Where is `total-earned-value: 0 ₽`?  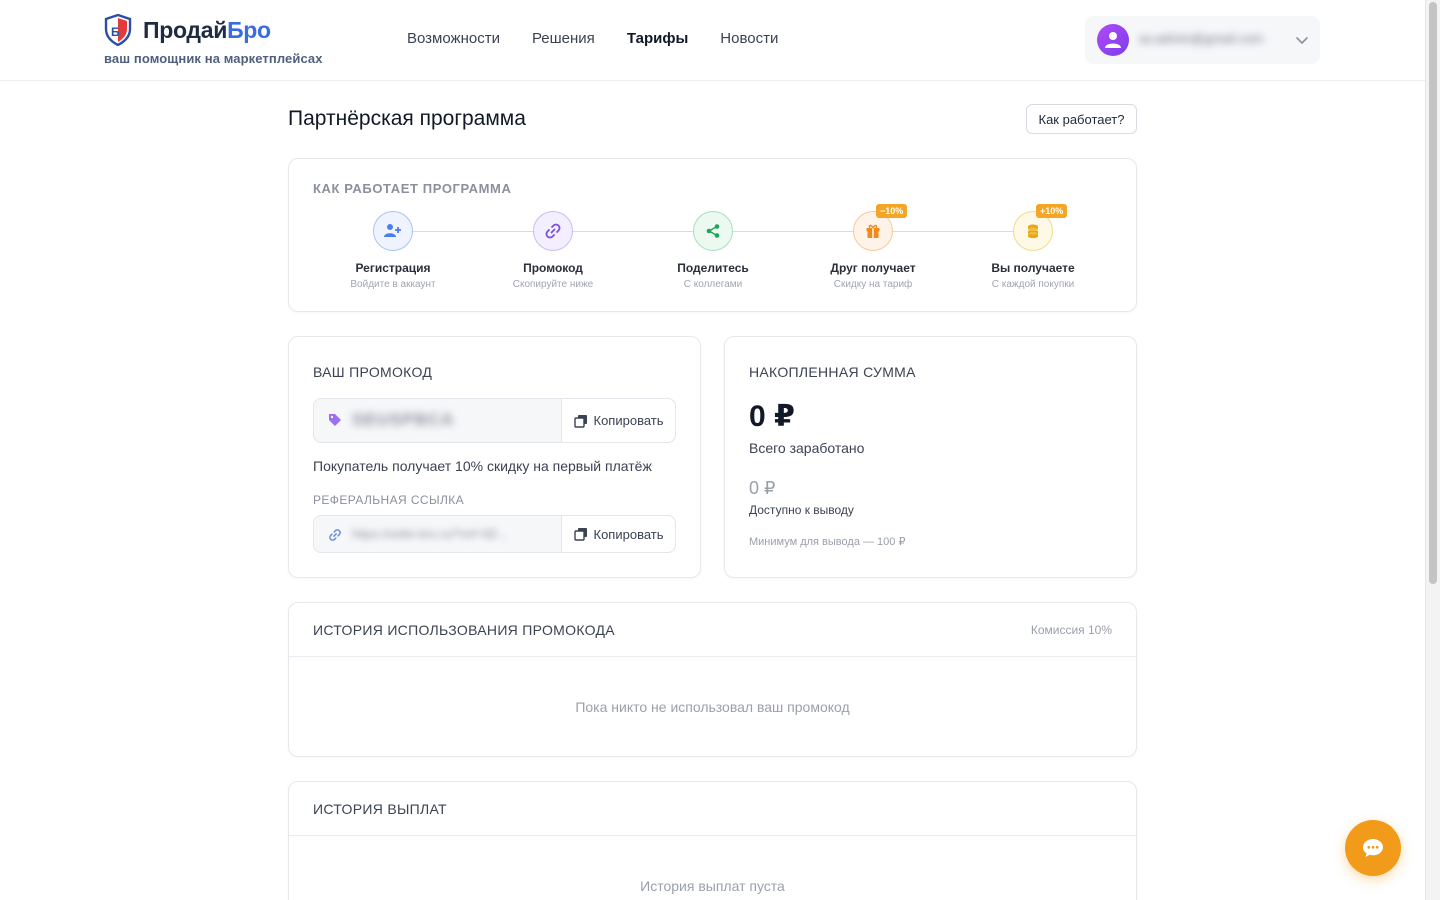
total-earned-value: 0 ₽ is located at coordinates (772, 416).